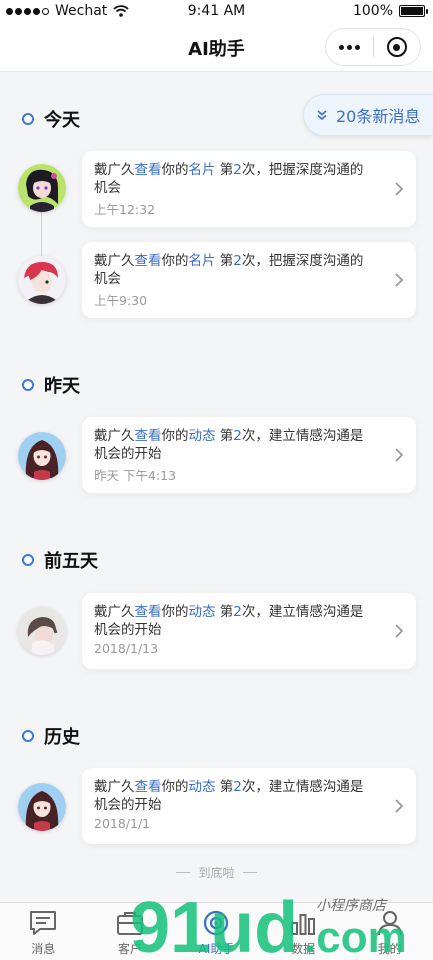 Image resolution: width=433 pixels, height=960 pixels. I want to click on end-of-list-note: 到底啦, so click(216, 872).